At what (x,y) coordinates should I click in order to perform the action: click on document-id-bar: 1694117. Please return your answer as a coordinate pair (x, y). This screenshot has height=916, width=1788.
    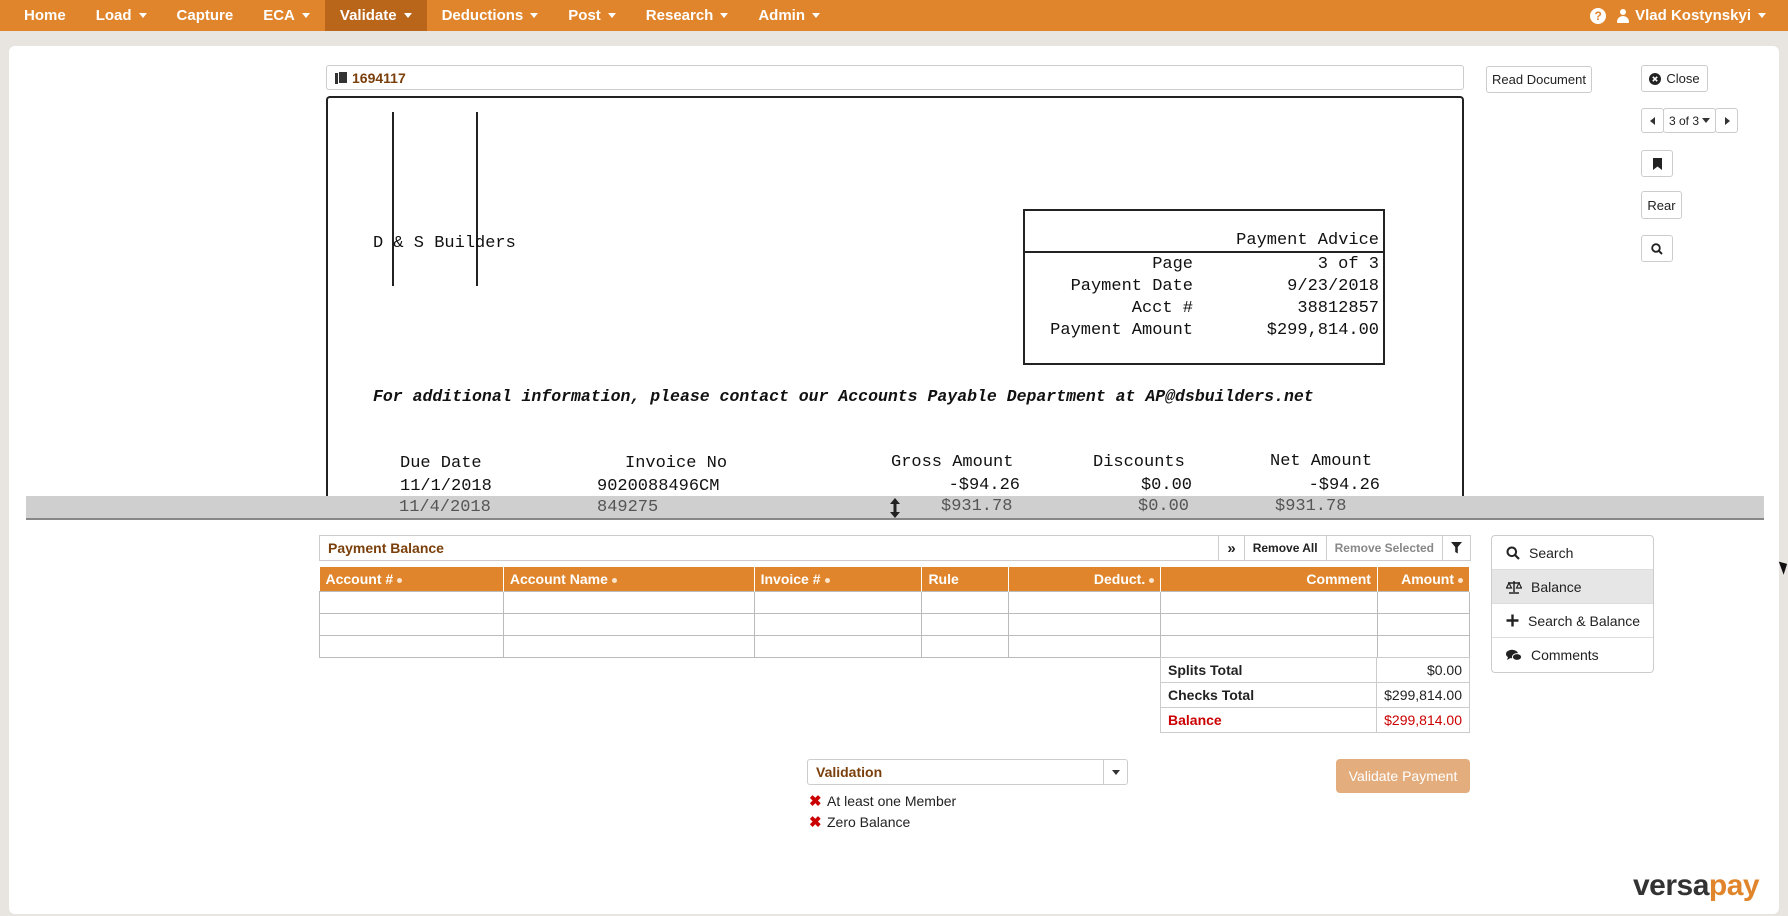
    Looking at the image, I should click on (895, 77).